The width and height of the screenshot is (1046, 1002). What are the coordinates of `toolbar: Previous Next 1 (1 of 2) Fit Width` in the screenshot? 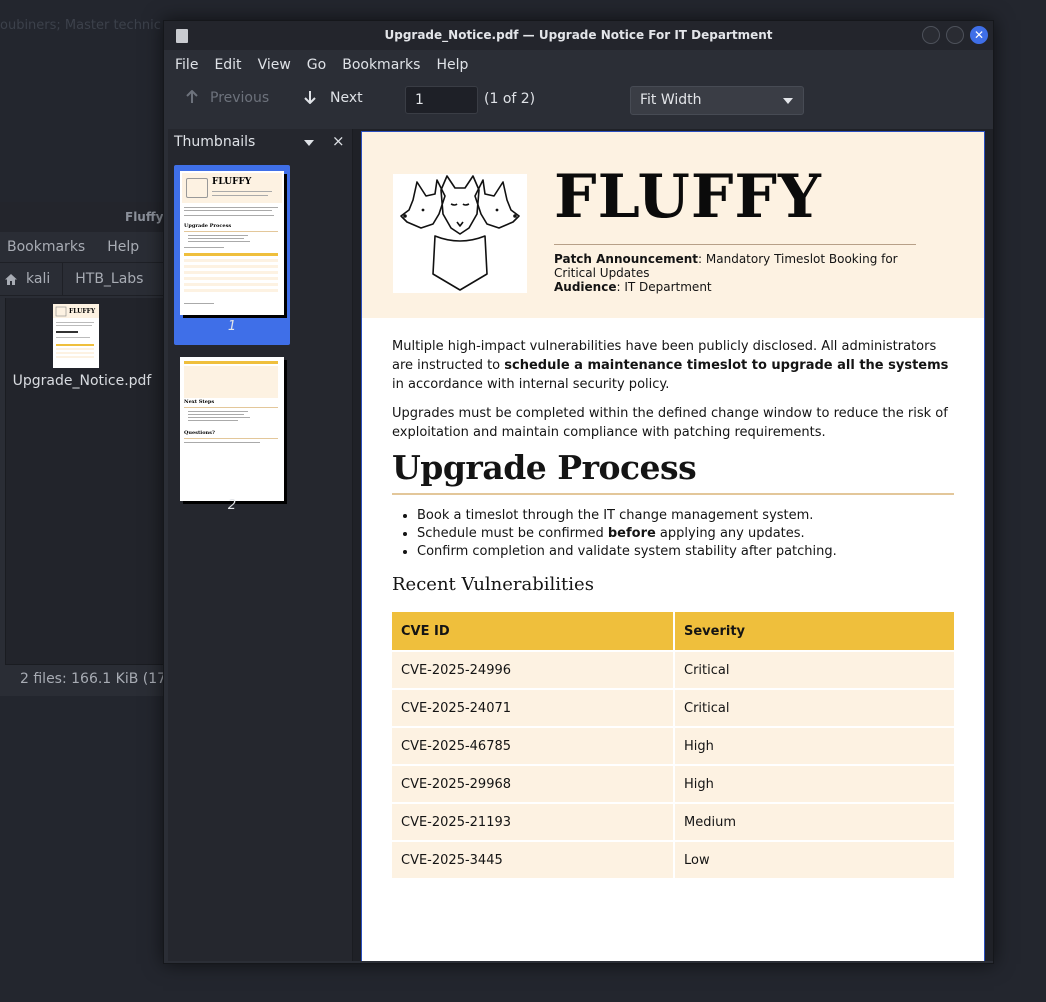 It's located at (578, 99).